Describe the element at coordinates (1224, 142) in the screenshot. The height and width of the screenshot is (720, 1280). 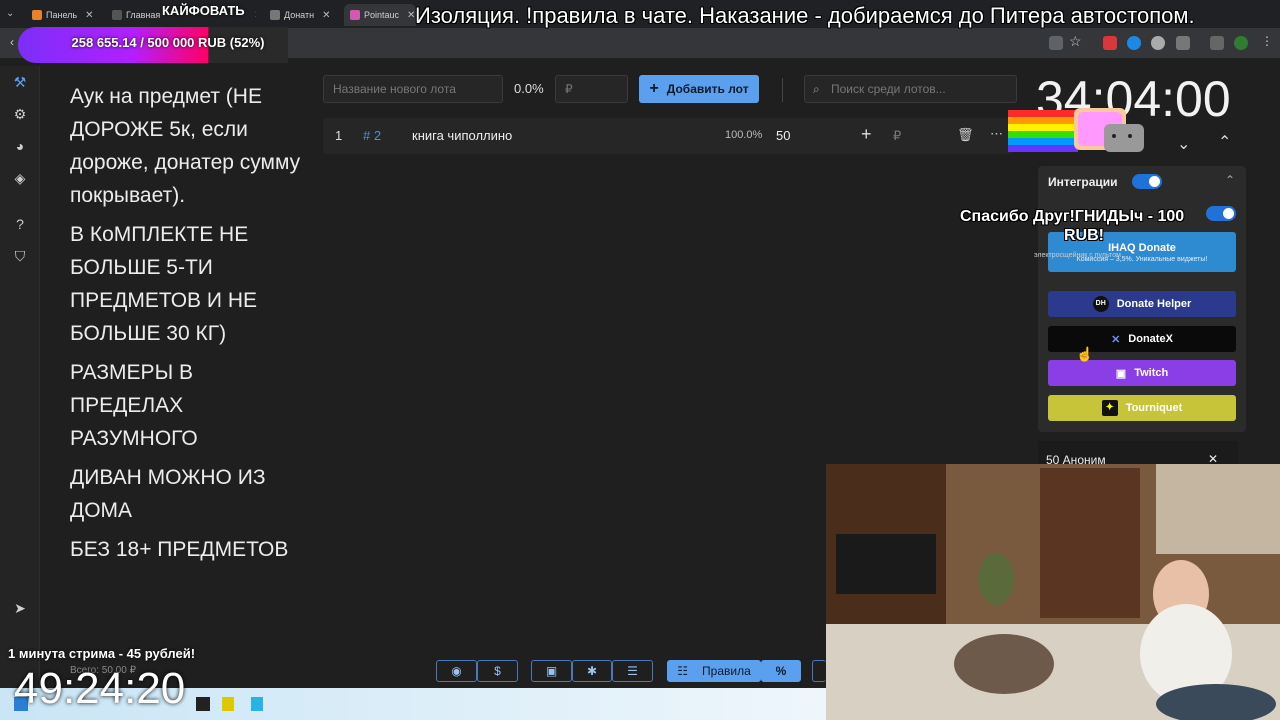
I see `timer-increase-chevron-icon: ⌃` at that location.